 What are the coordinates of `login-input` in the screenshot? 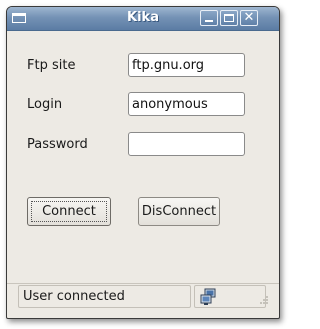 It's located at (186, 104).